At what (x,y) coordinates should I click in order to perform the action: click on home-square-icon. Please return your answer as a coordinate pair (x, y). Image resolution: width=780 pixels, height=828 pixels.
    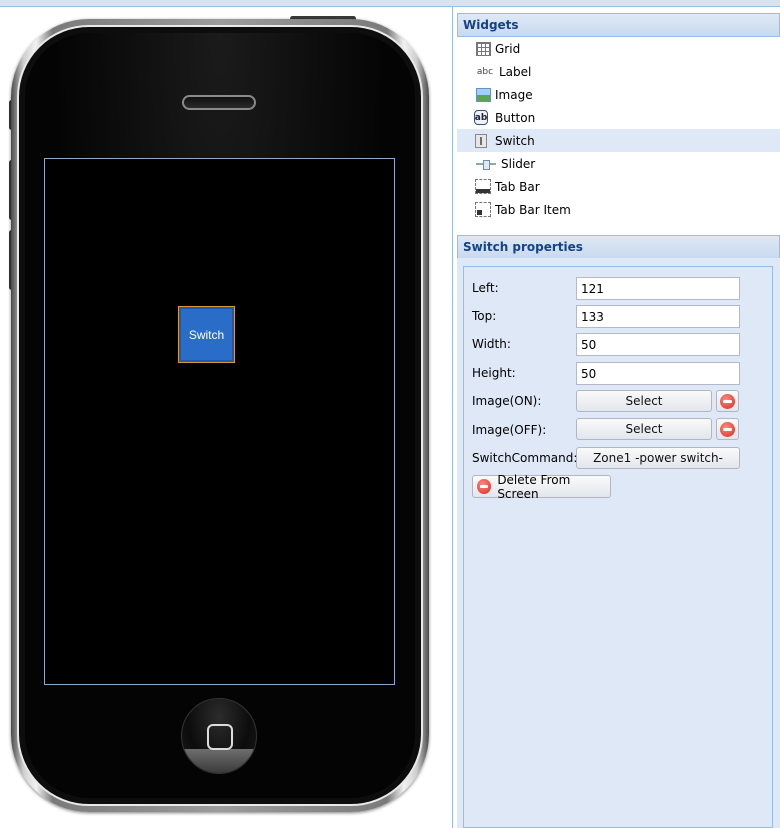
    Looking at the image, I should click on (220, 737).